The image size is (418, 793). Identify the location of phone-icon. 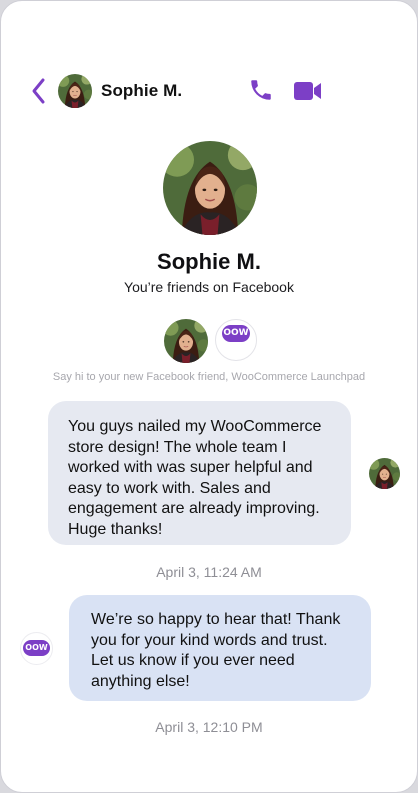
(261, 90).